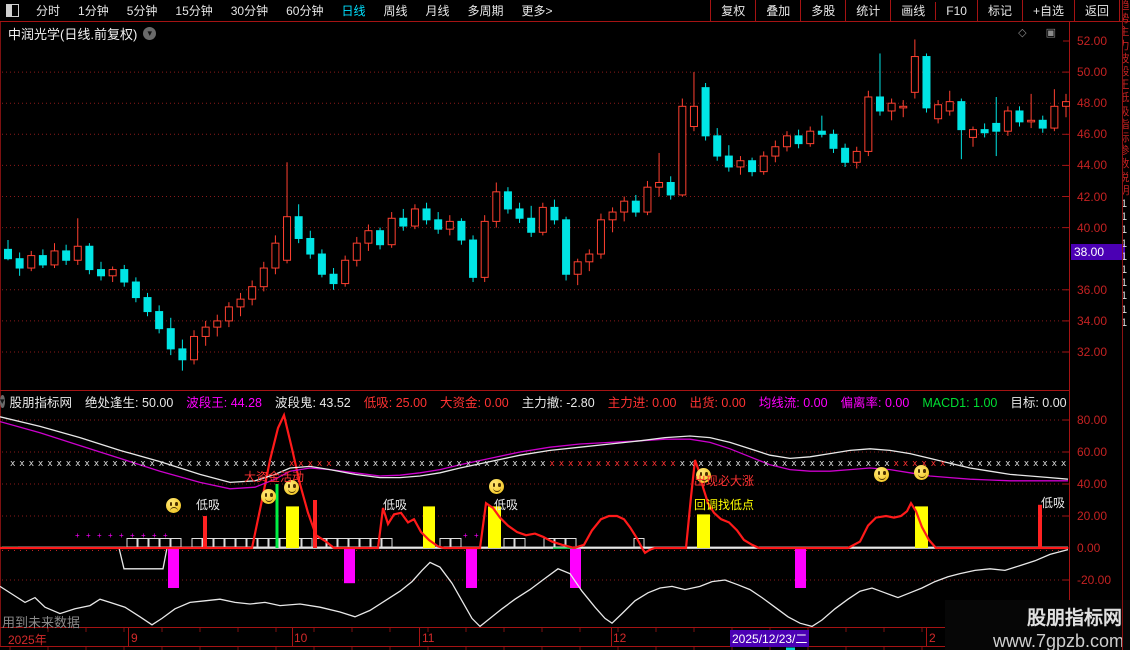 The image size is (1130, 650). I want to click on button-标记: 标记, so click(999, 10).